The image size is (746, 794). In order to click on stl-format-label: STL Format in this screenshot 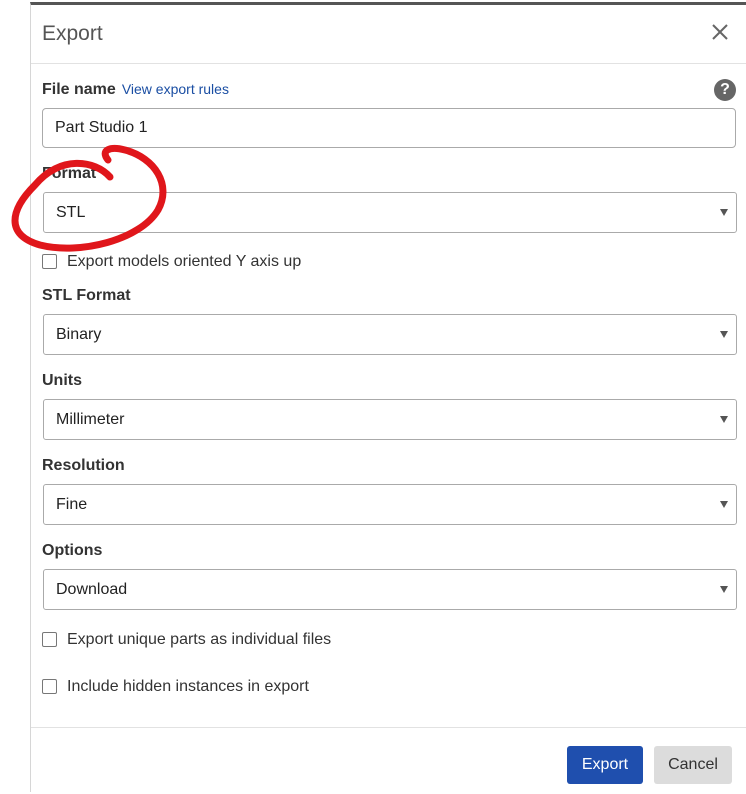, I will do `click(86, 295)`.